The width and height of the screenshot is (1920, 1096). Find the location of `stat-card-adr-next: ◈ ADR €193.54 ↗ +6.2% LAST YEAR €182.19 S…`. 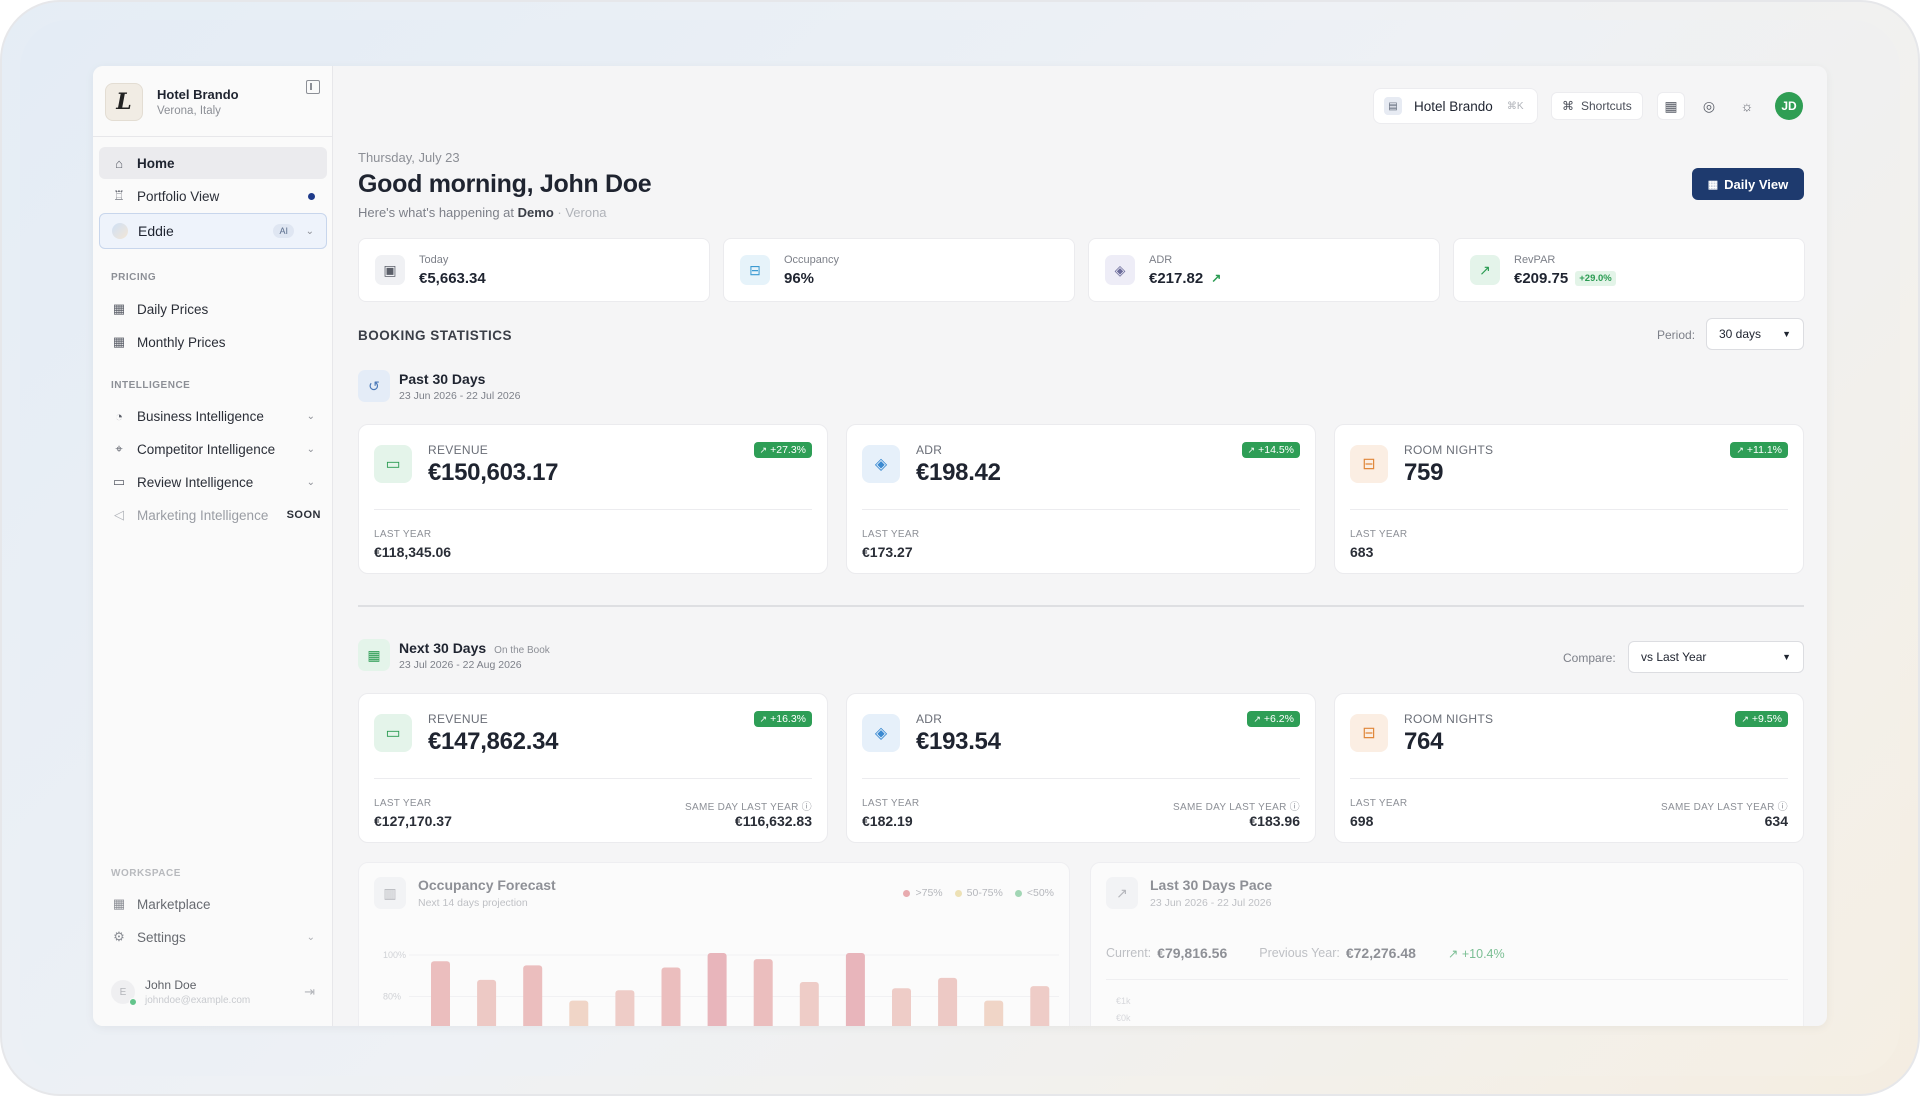

stat-card-adr-next: ◈ ADR €193.54 ↗ +6.2% LAST YEAR €182.19 S… is located at coordinates (1081, 768).